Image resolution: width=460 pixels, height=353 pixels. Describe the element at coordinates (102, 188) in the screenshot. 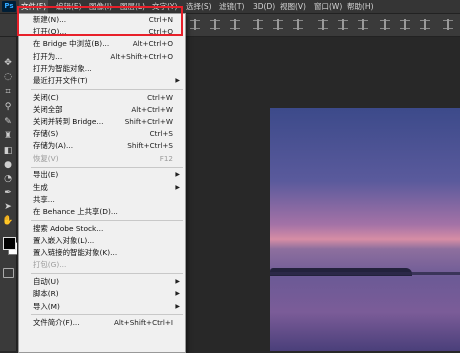

I see `file-menu-item: 生成 ▶` at that location.